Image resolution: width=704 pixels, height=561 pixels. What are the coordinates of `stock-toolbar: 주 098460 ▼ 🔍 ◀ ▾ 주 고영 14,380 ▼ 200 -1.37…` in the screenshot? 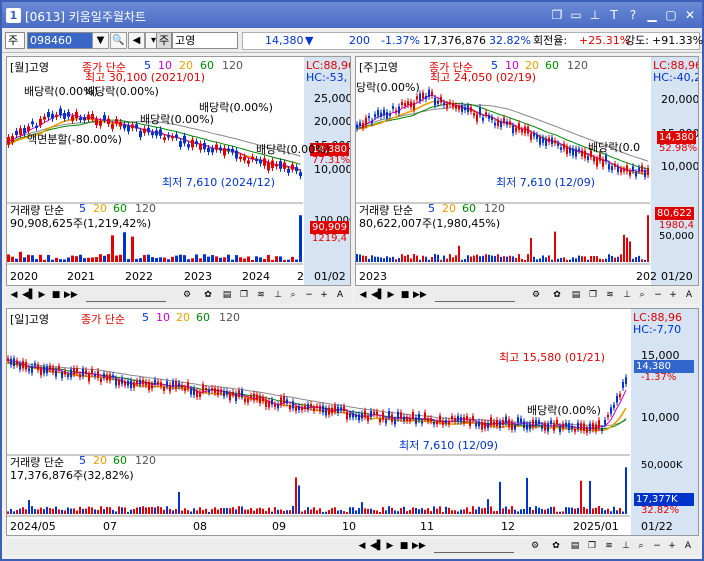 It's located at (352, 41).